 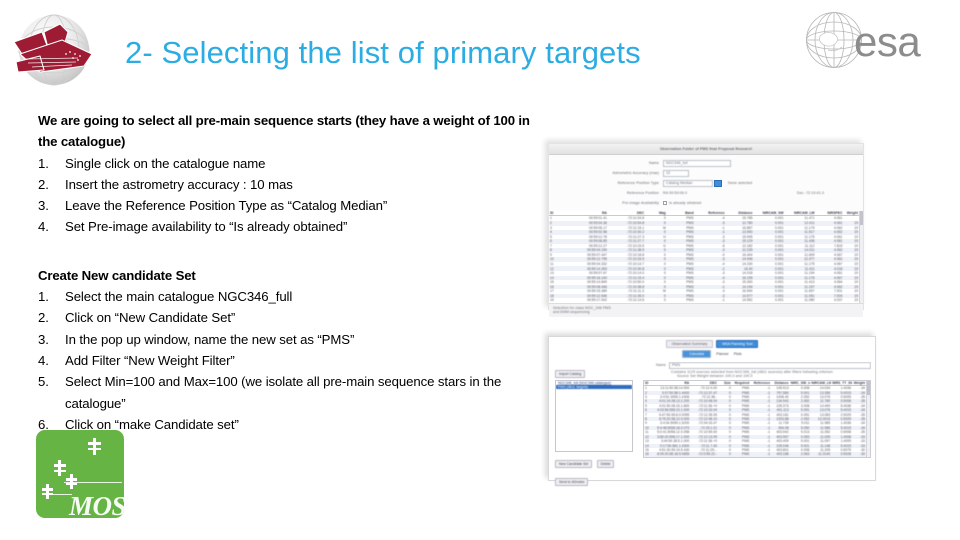 I want to click on left-panel-buttons: New Candidate Set Delete Send to ADnotes, so click(x=597, y=470).